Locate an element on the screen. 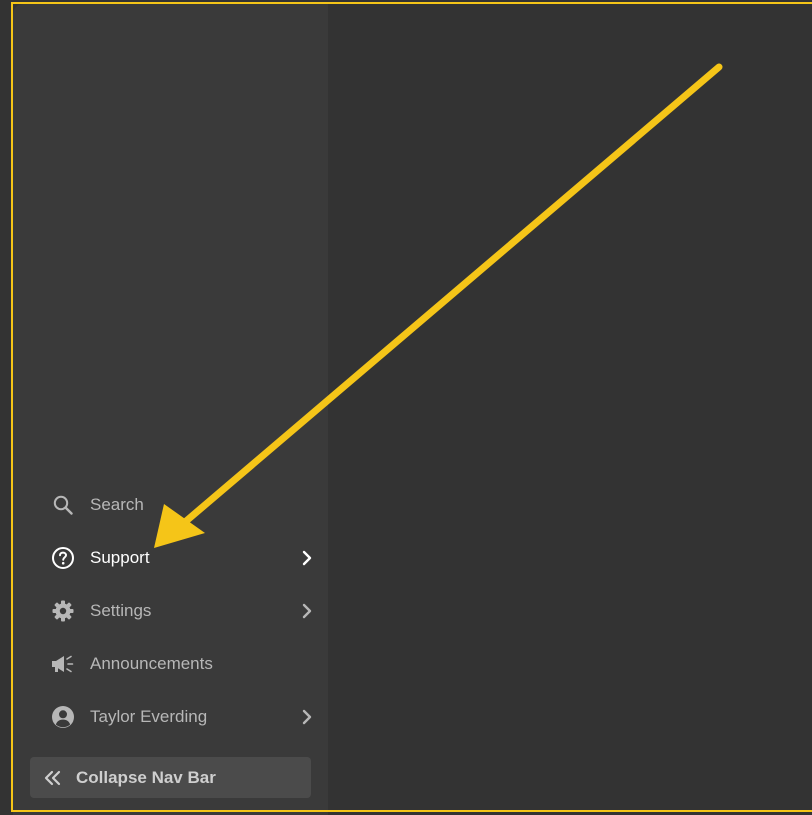 This screenshot has height=815, width=812. nav-item-label: Announcements is located at coordinates (151, 663).